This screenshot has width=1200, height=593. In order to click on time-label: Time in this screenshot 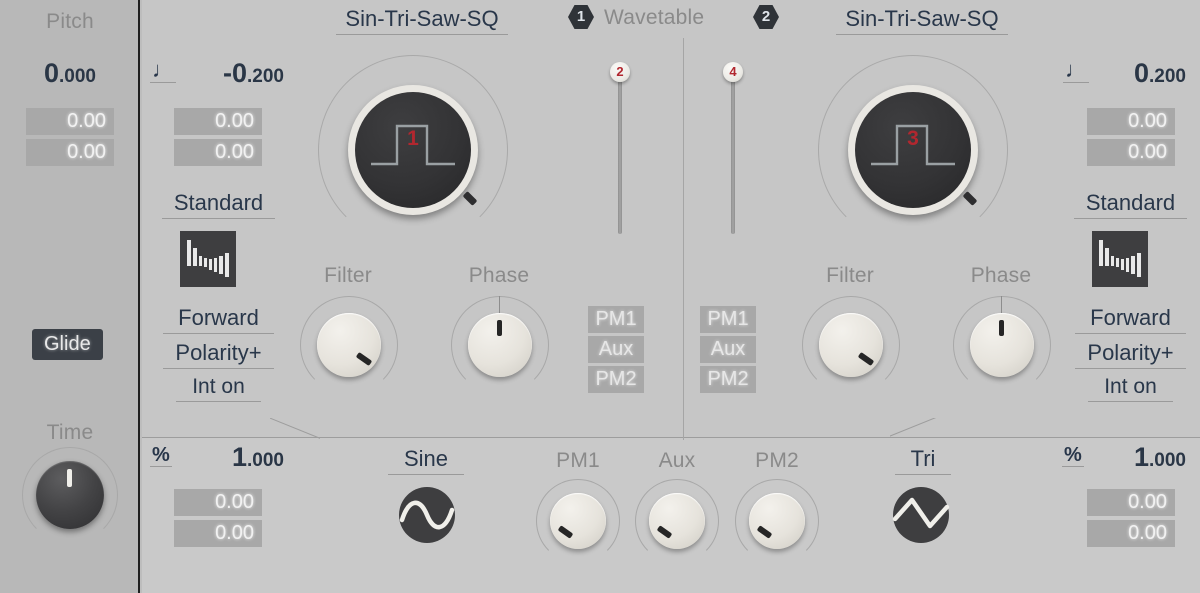, I will do `click(70, 432)`.